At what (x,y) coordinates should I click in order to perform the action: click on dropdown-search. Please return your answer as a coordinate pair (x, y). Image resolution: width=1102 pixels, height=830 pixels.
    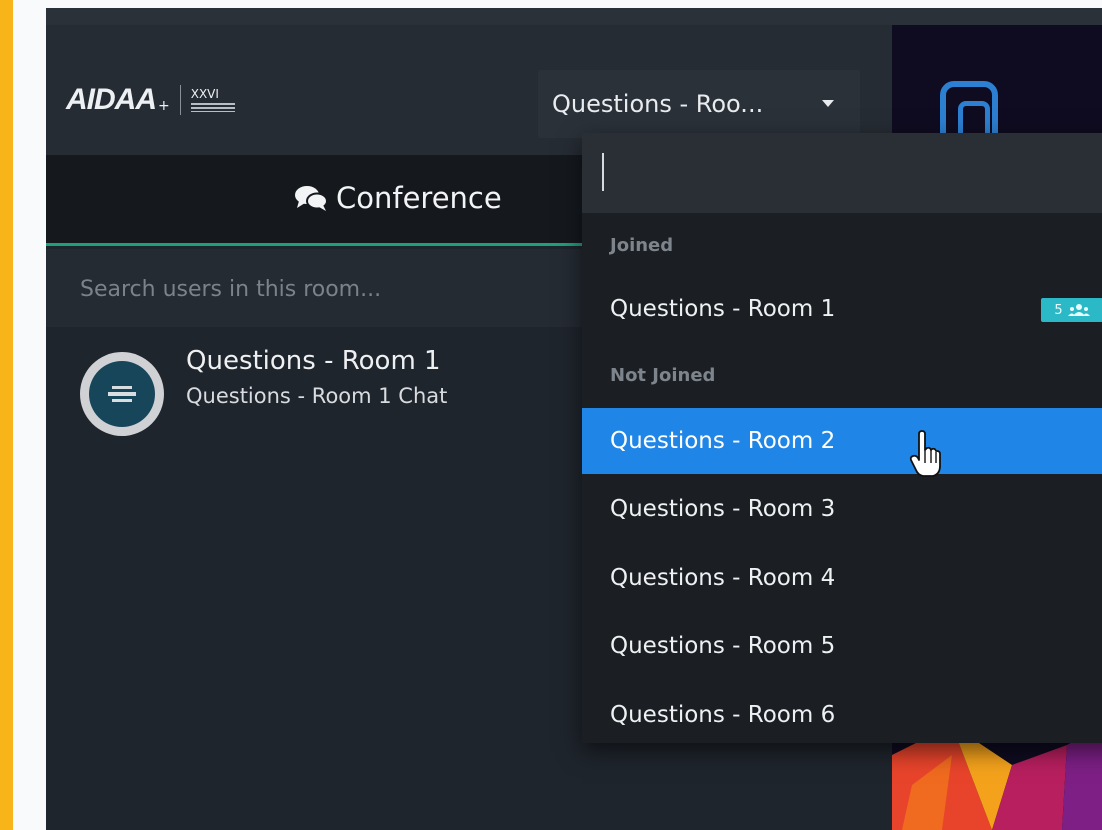
    Looking at the image, I should click on (842, 173).